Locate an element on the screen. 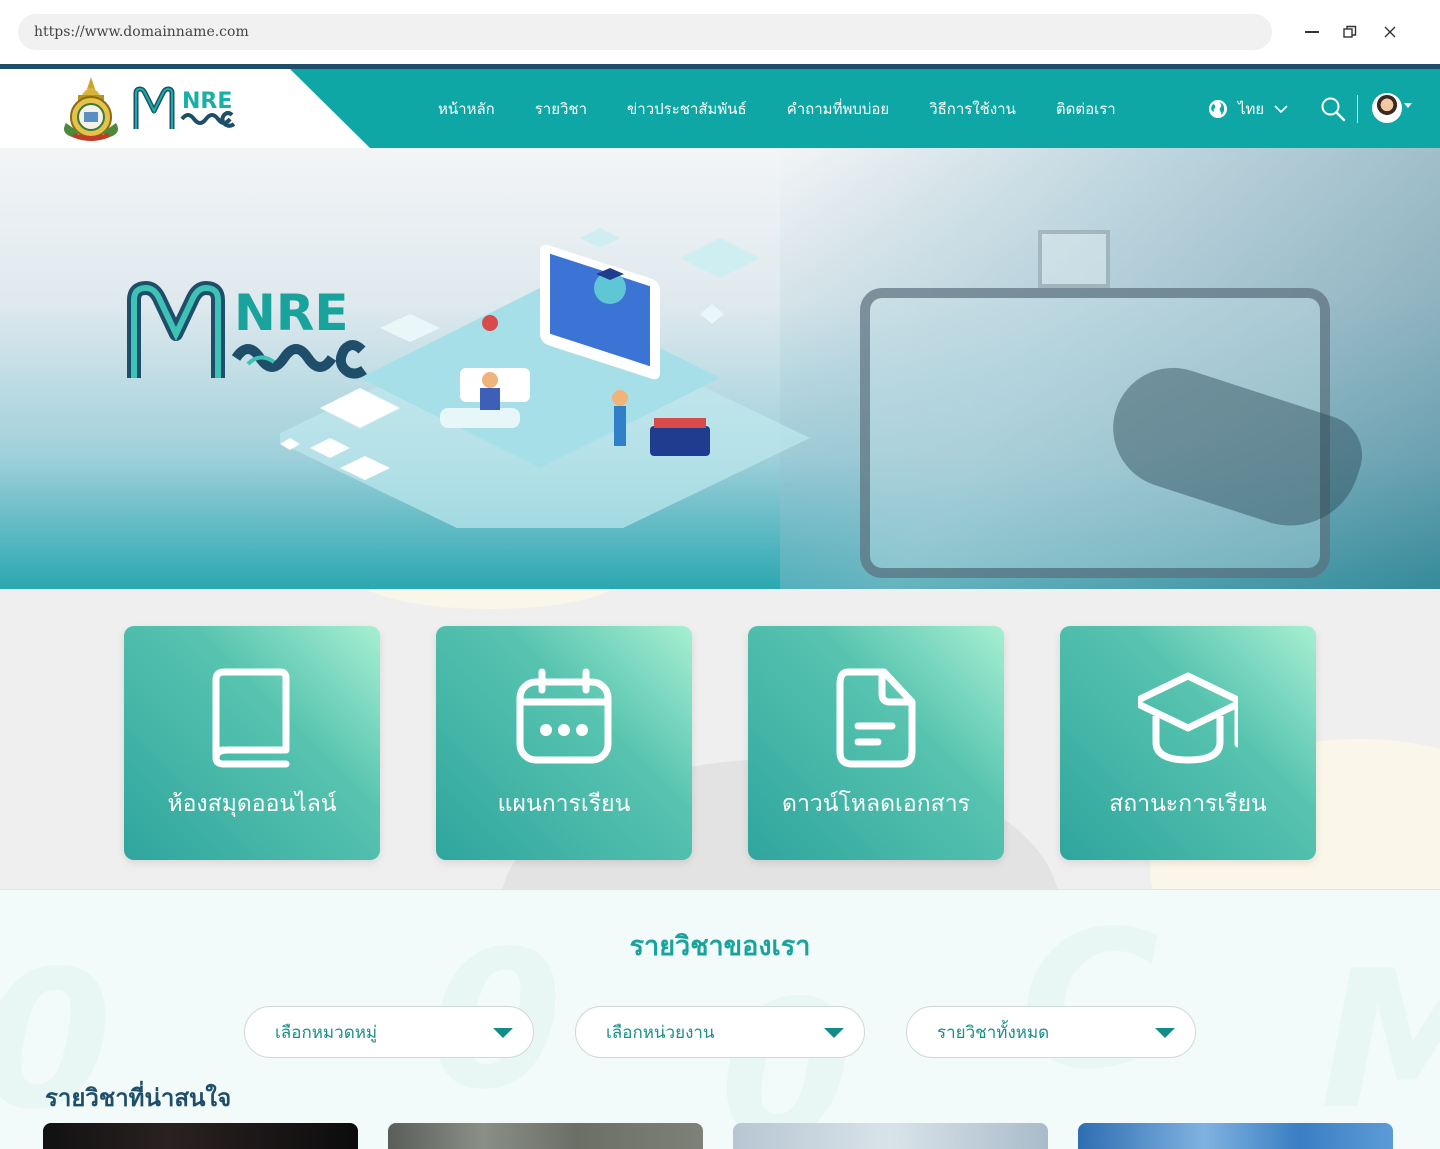 This screenshot has width=1440, height=1149. nav-item-how-to: วิธีการใช้งาน is located at coordinates (972, 109).